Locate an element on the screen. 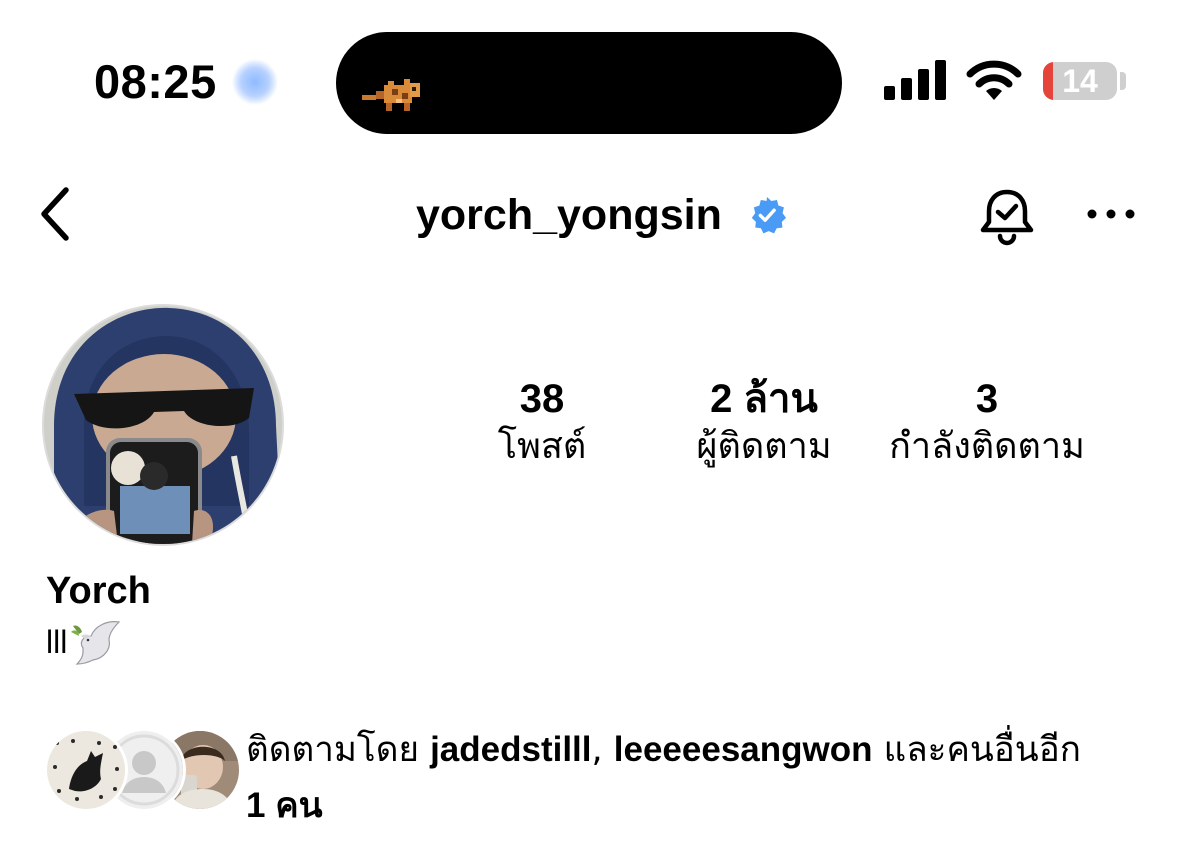 The height and width of the screenshot is (845, 1200). wifi-icon is located at coordinates (994, 80).